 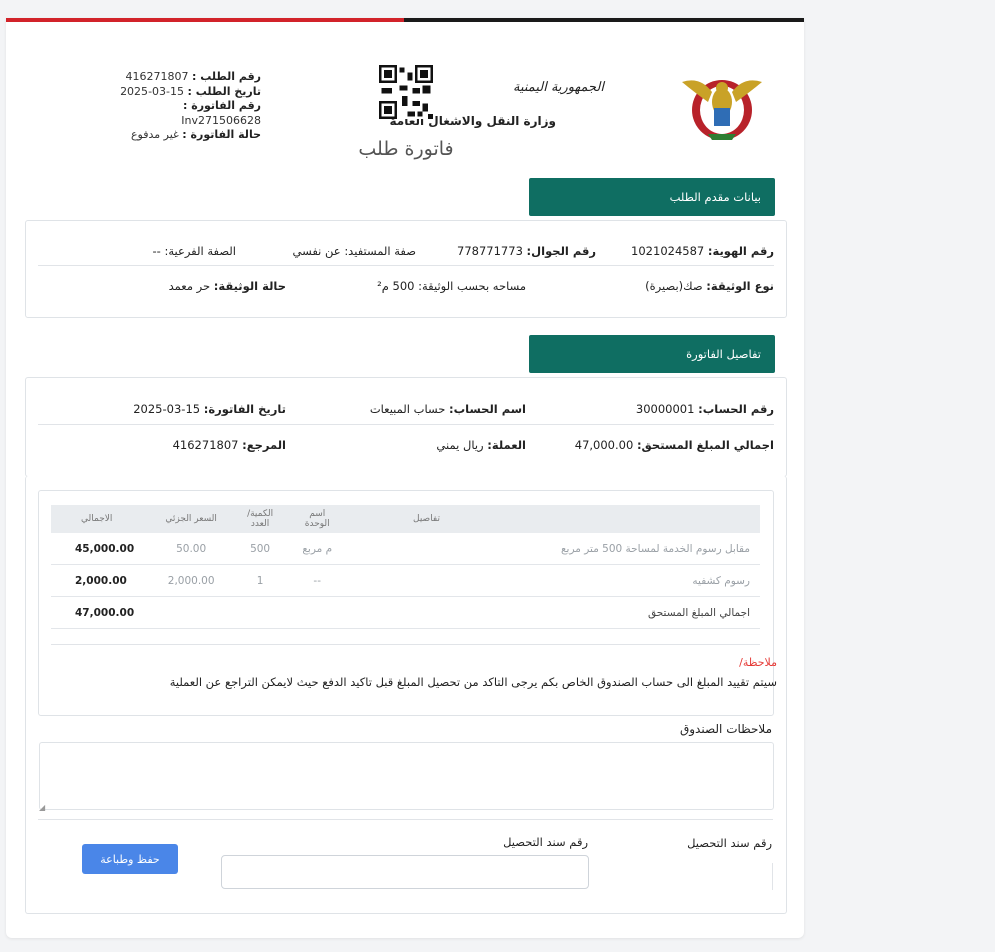 What do you see at coordinates (260, 549) in the screenshot?
I see `row-qty: 500` at bounding box center [260, 549].